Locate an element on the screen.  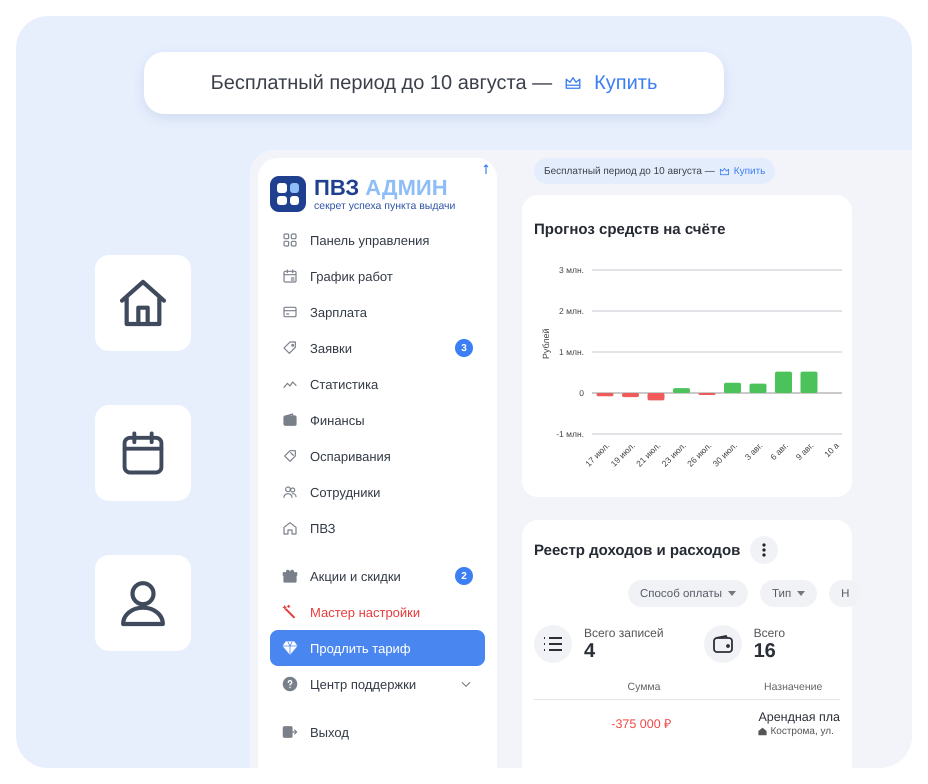
sidebar-item: Финансы is located at coordinates (377, 420).